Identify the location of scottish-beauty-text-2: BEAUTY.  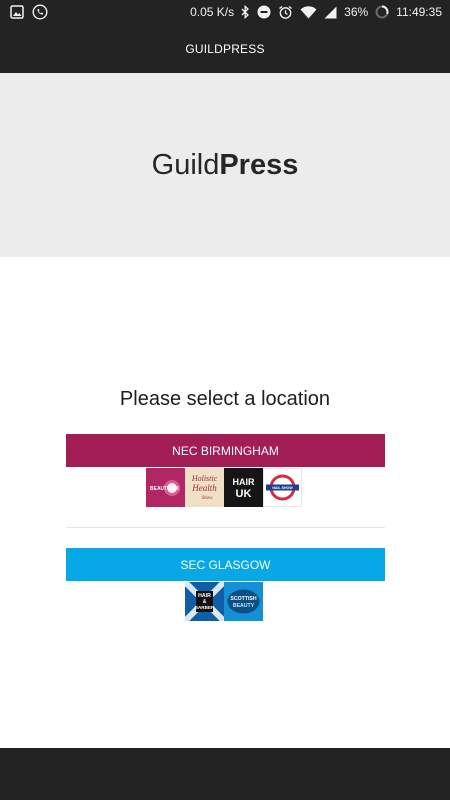
(244, 606).